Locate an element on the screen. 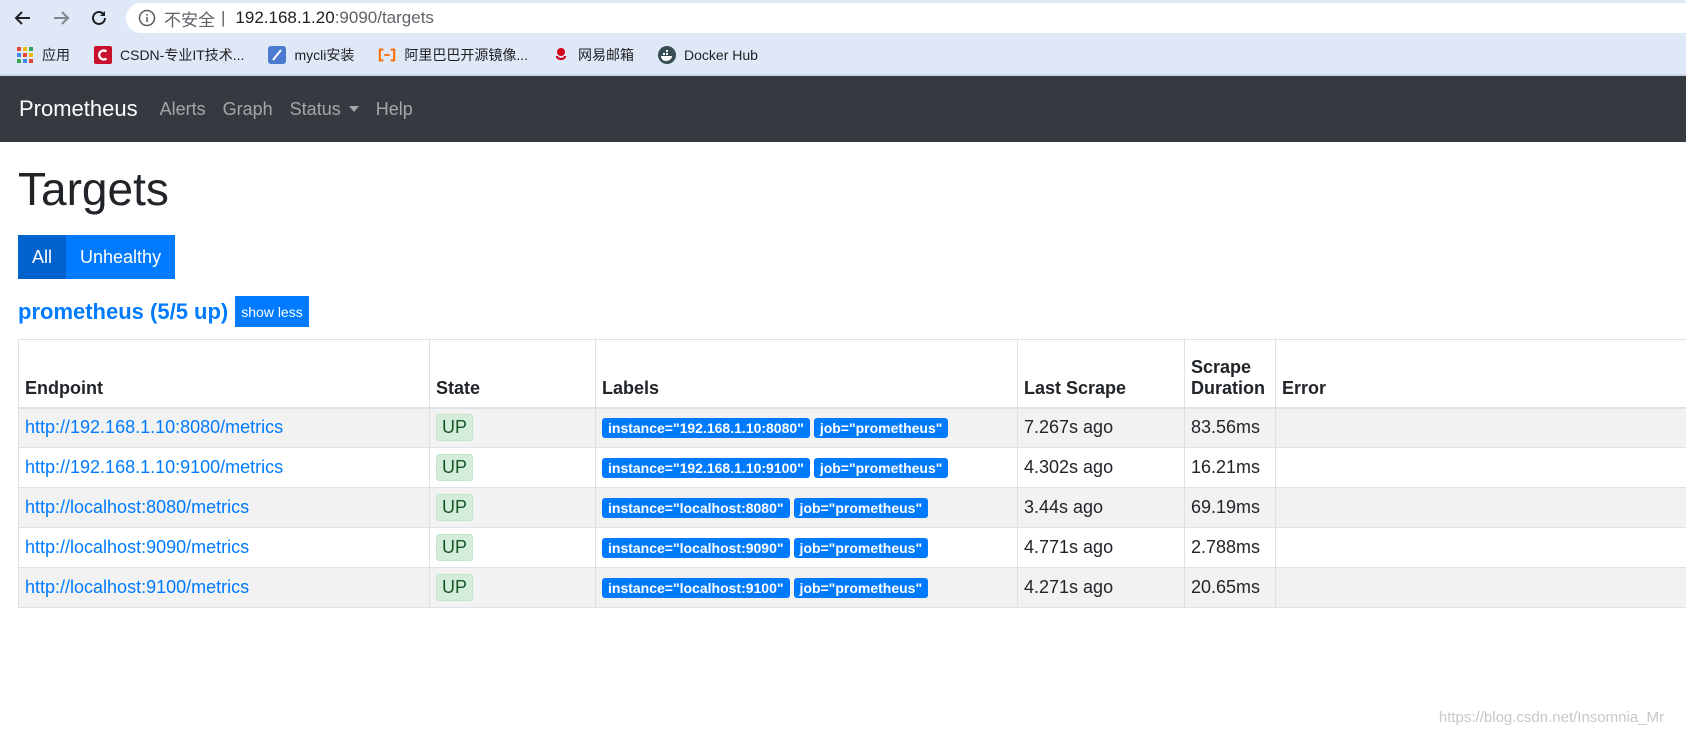 Image resolution: width=1686 pixels, height=738 pixels. last-scrape-cell: 4.302s ago is located at coordinates (1101, 467).